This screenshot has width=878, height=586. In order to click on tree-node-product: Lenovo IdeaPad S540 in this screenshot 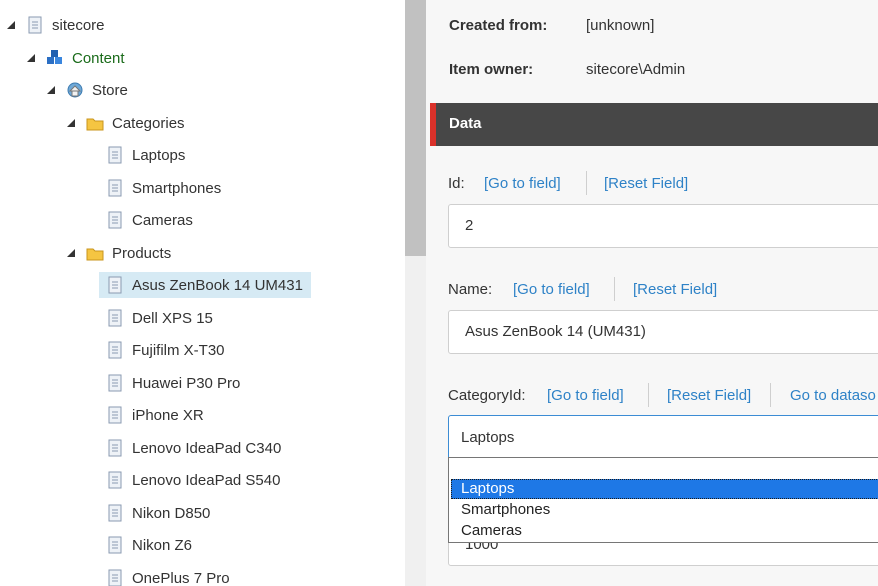, I will do `click(193, 480)`.